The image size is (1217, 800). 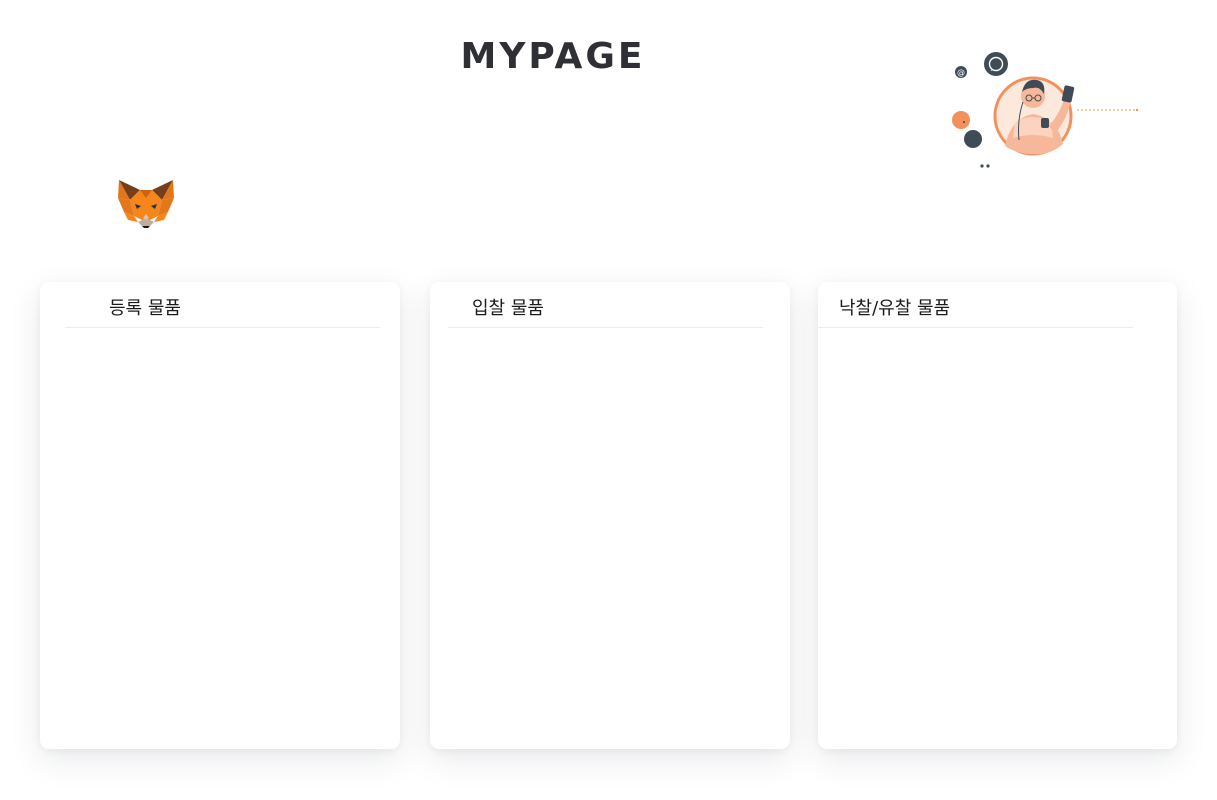 What do you see at coordinates (146, 202) in the screenshot?
I see `metamask-fox-icon` at bounding box center [146, 202].